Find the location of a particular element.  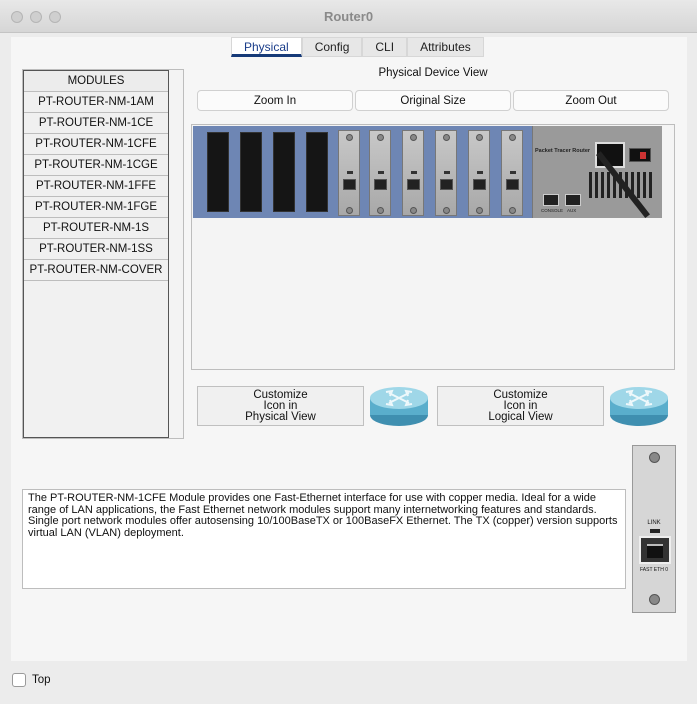

module-item-nm-1cge: PT-ROUTER-NM-1CGE is located at coordinates (96, 165).